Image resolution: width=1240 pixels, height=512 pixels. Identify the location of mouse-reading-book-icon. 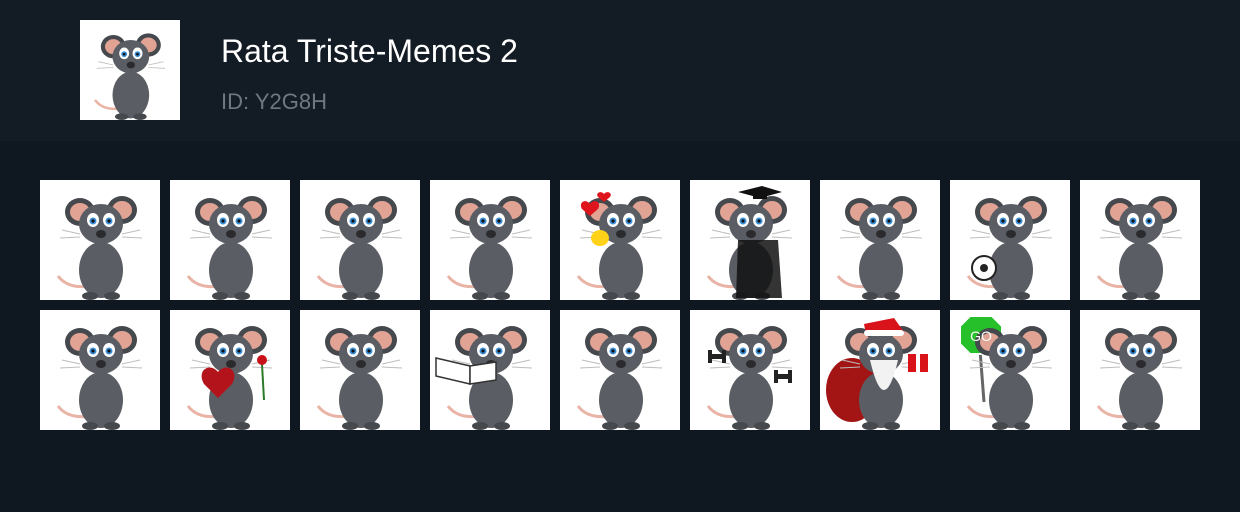
(490, 370).